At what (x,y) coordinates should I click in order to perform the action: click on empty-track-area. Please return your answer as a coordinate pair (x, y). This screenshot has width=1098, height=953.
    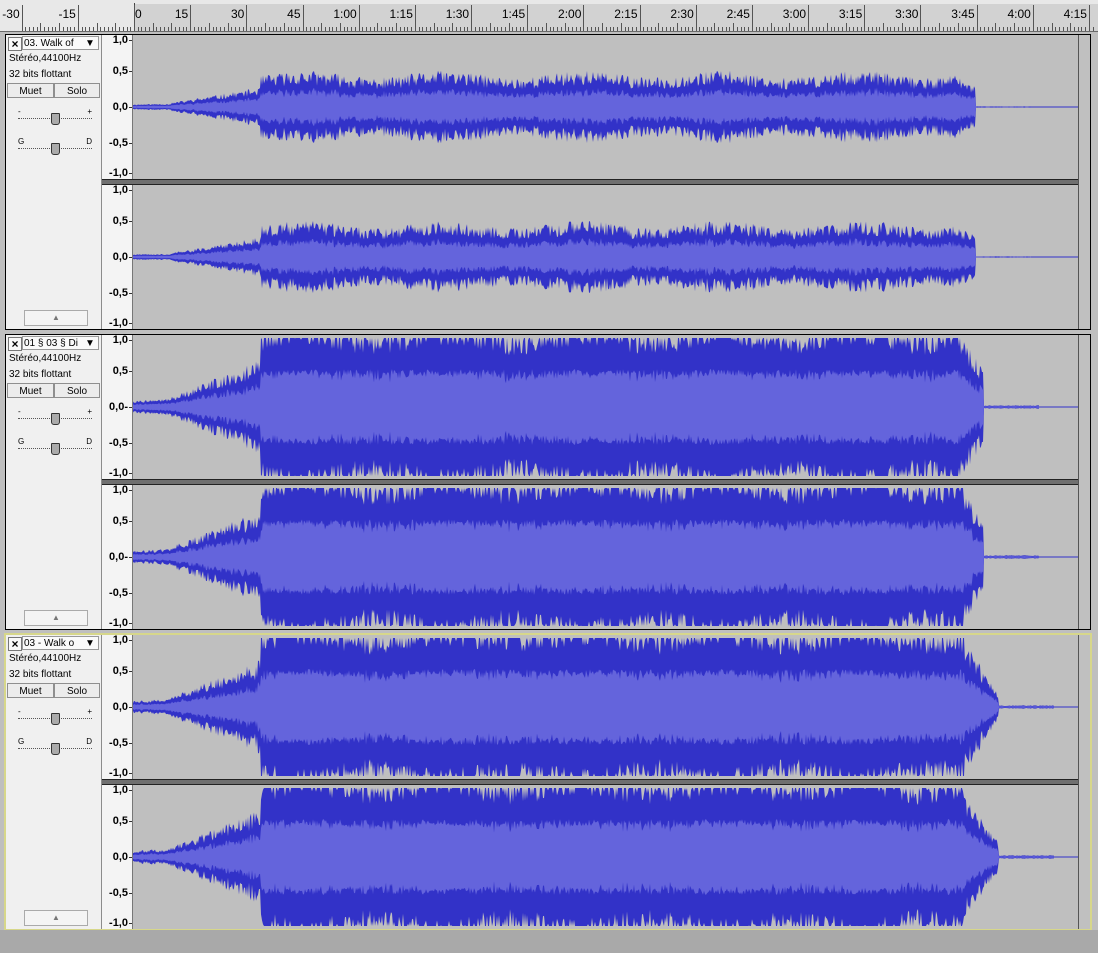
    Looking at the image, I should click on (549, 941).